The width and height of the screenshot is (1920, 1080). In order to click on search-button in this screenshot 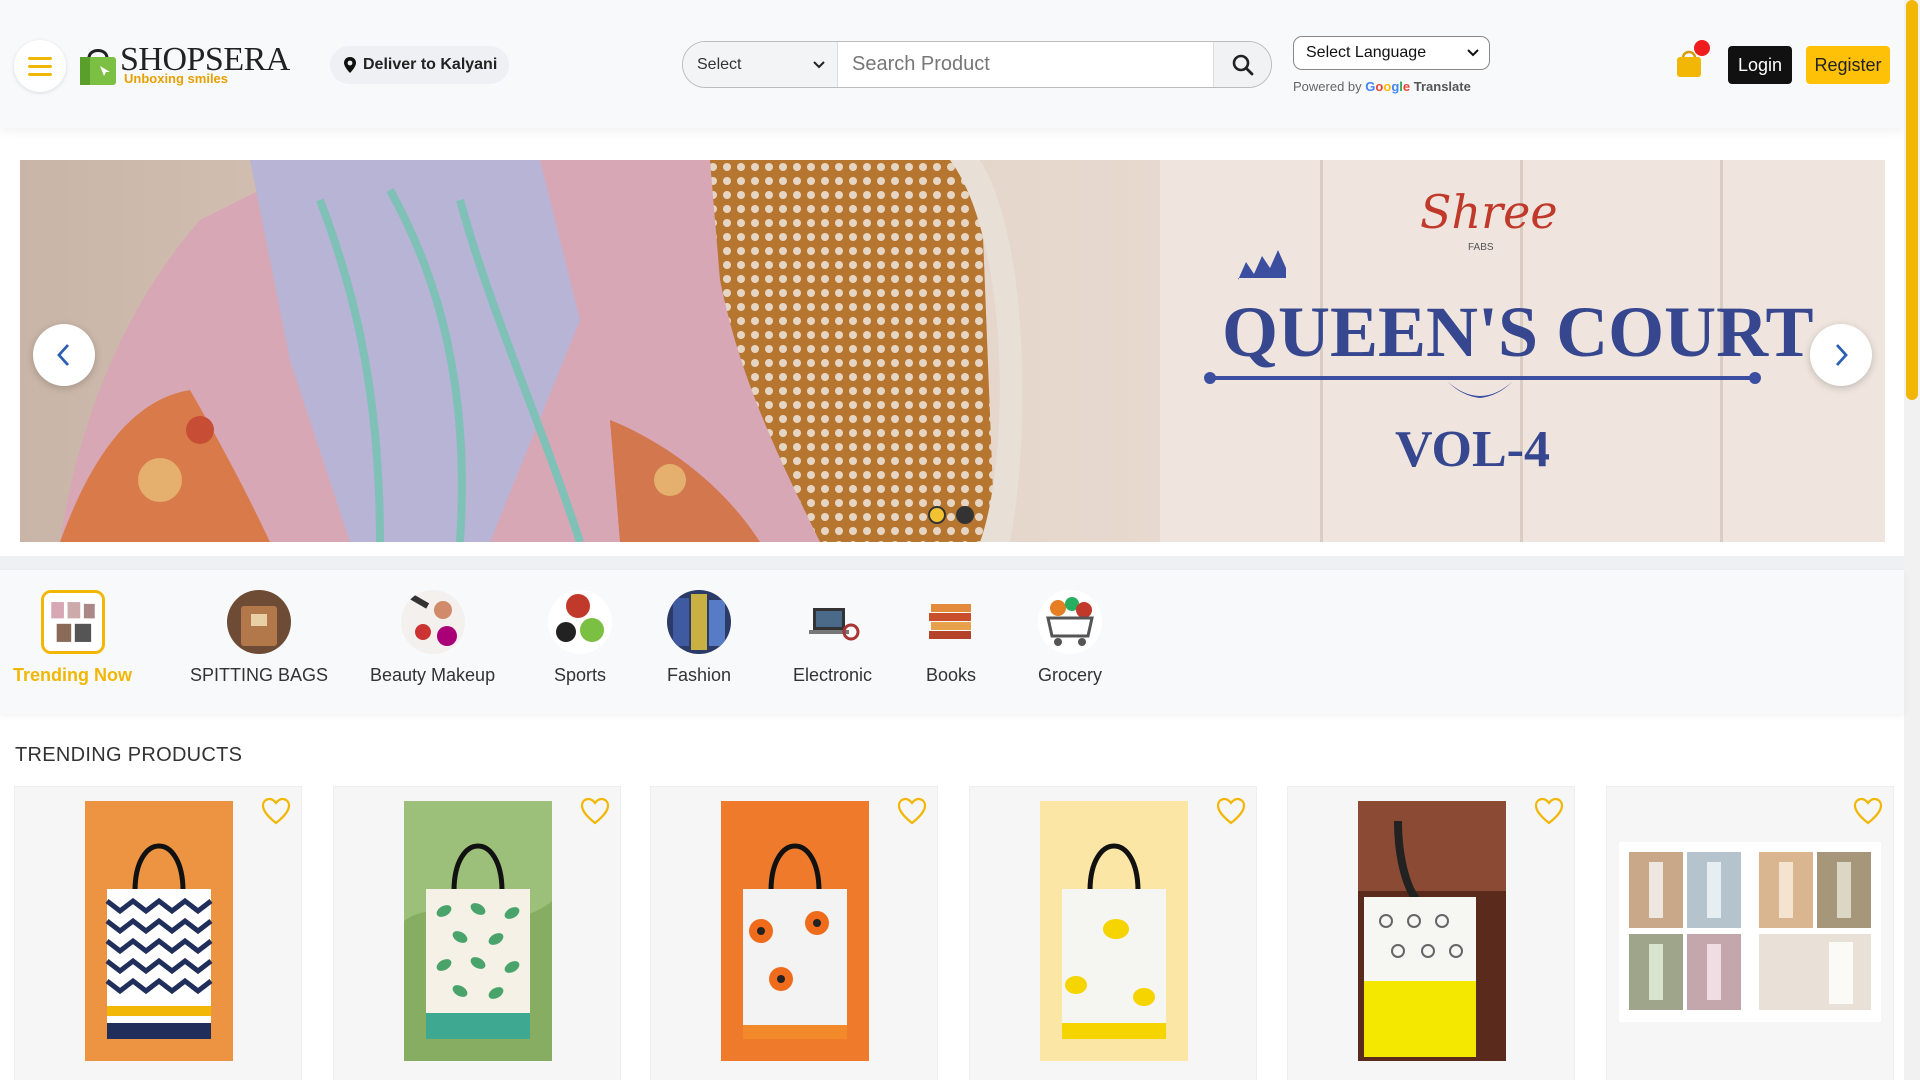, I will do `click(1242, 64)`.